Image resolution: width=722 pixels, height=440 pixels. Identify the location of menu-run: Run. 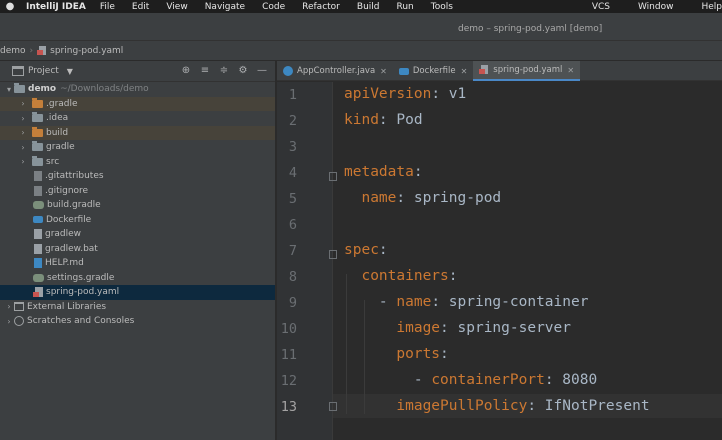
(404, 7).